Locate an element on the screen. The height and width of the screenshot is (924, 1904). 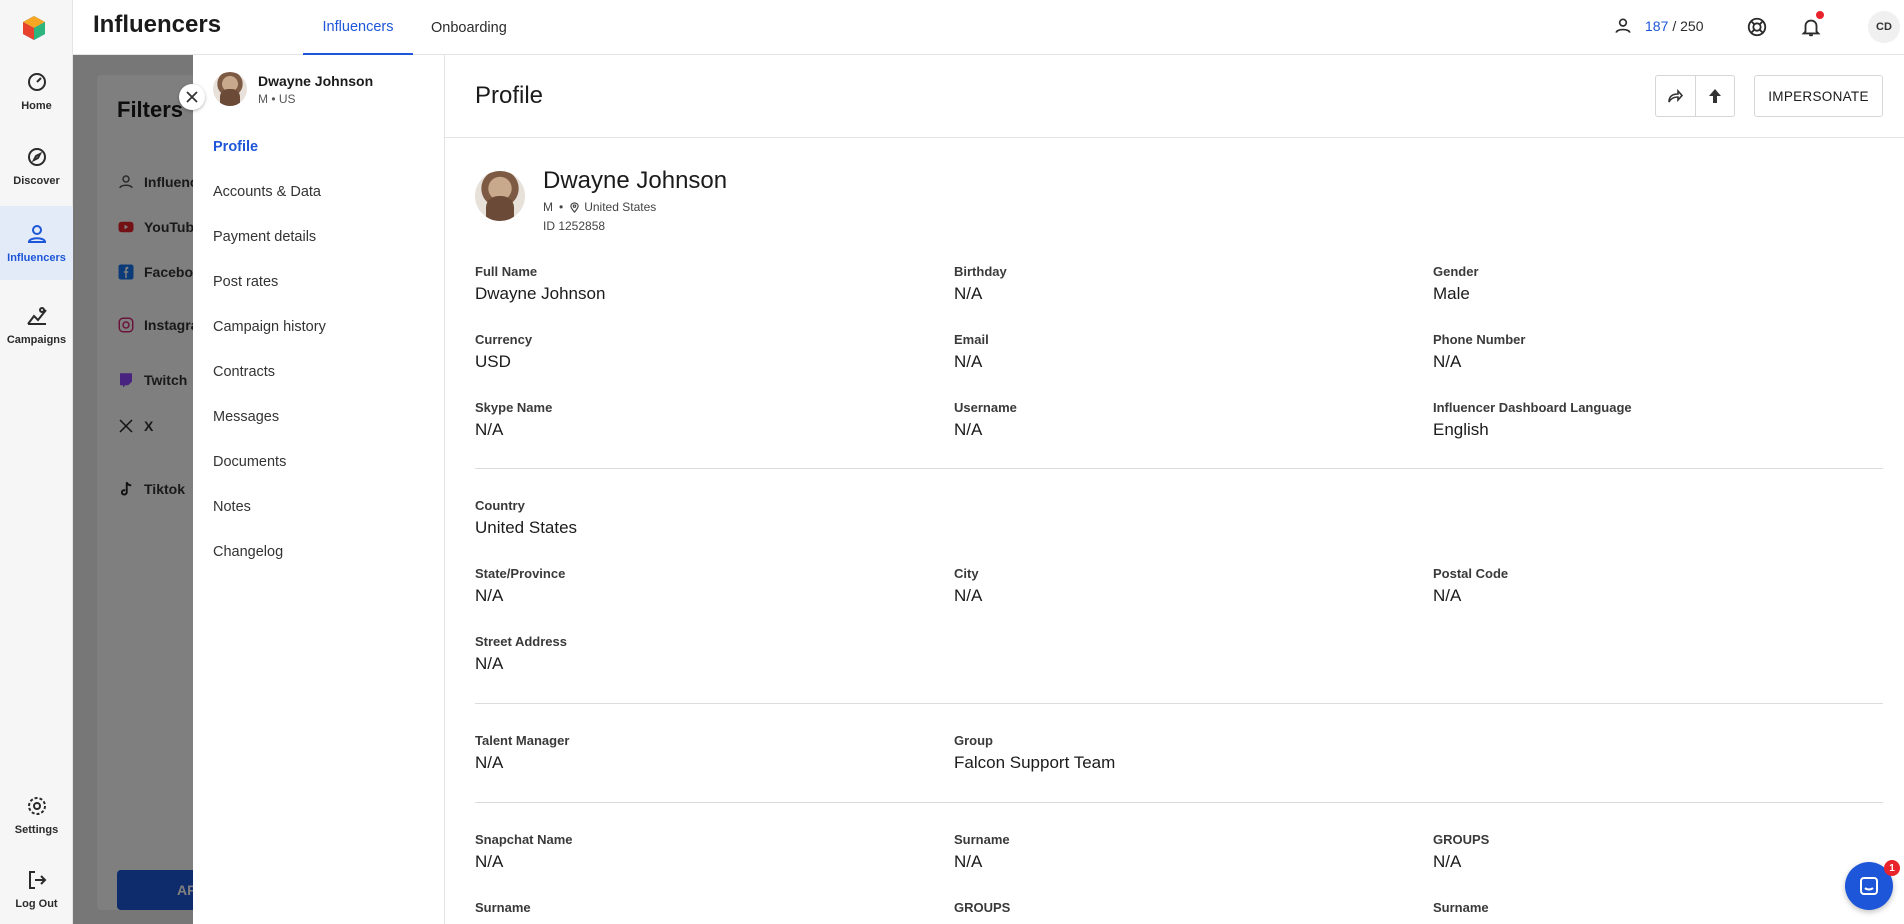
support-button is located at coordinates (1757, 27).